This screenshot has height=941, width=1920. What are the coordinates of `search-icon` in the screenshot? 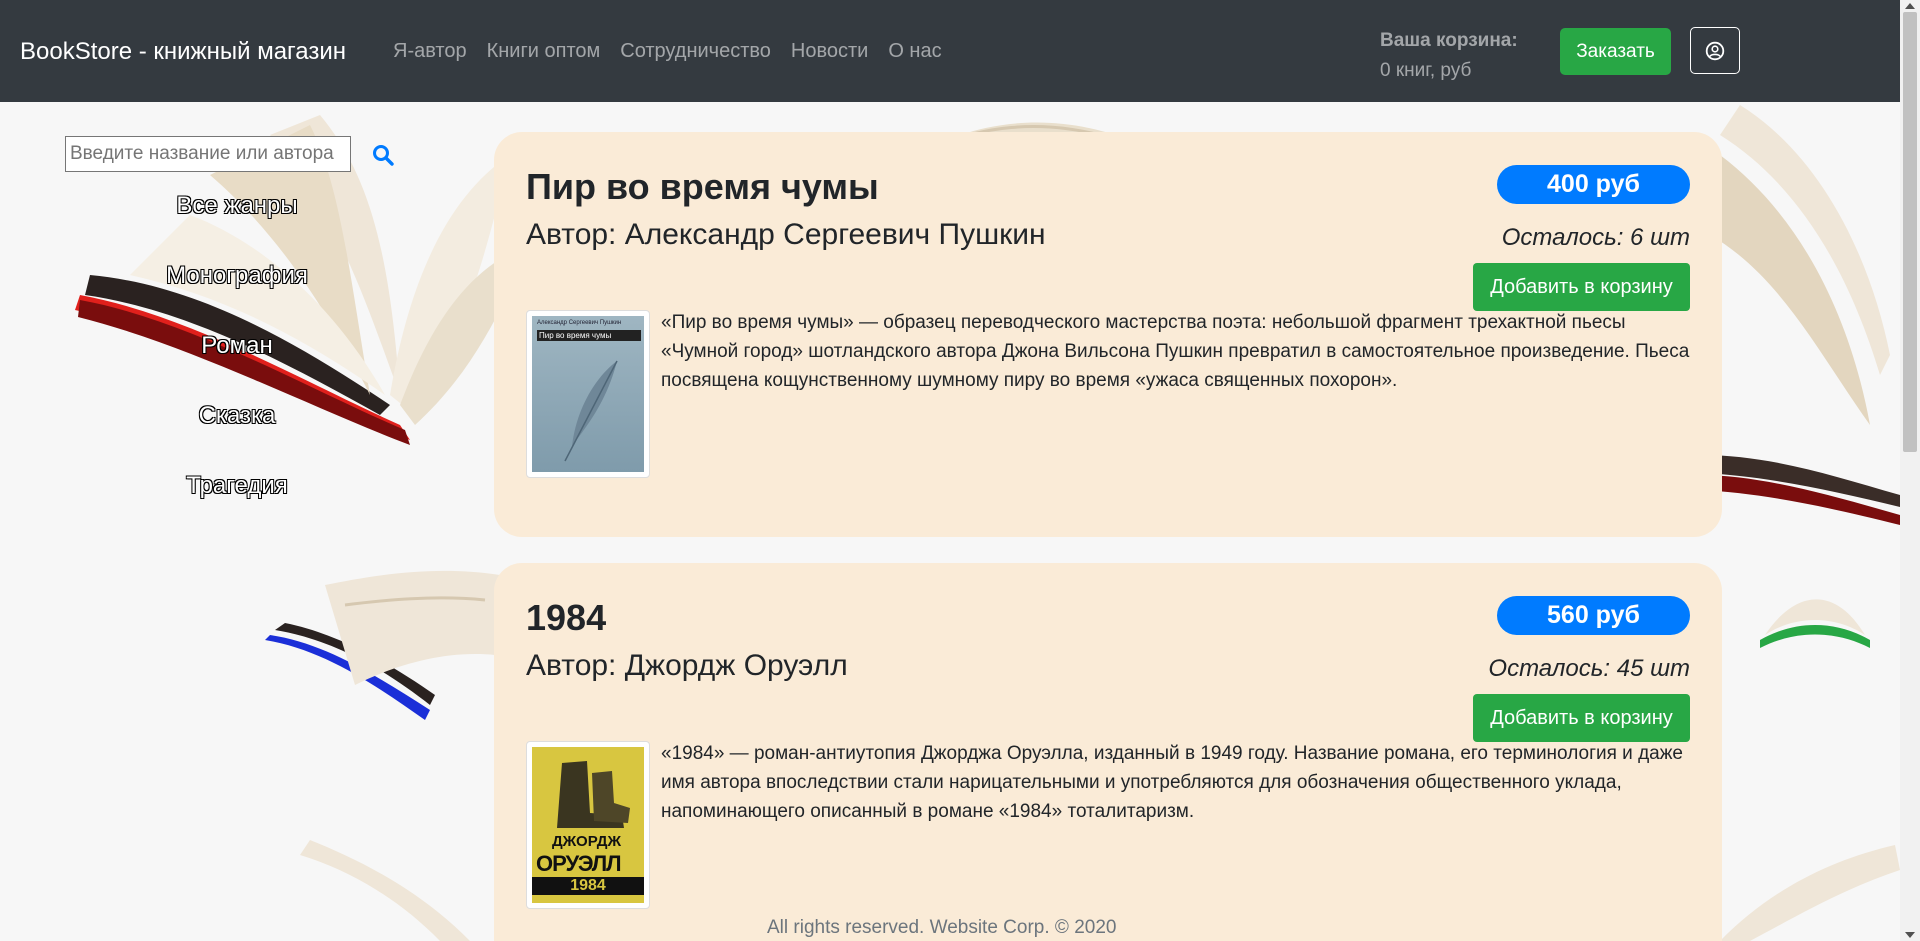 It's located at (383, 155).